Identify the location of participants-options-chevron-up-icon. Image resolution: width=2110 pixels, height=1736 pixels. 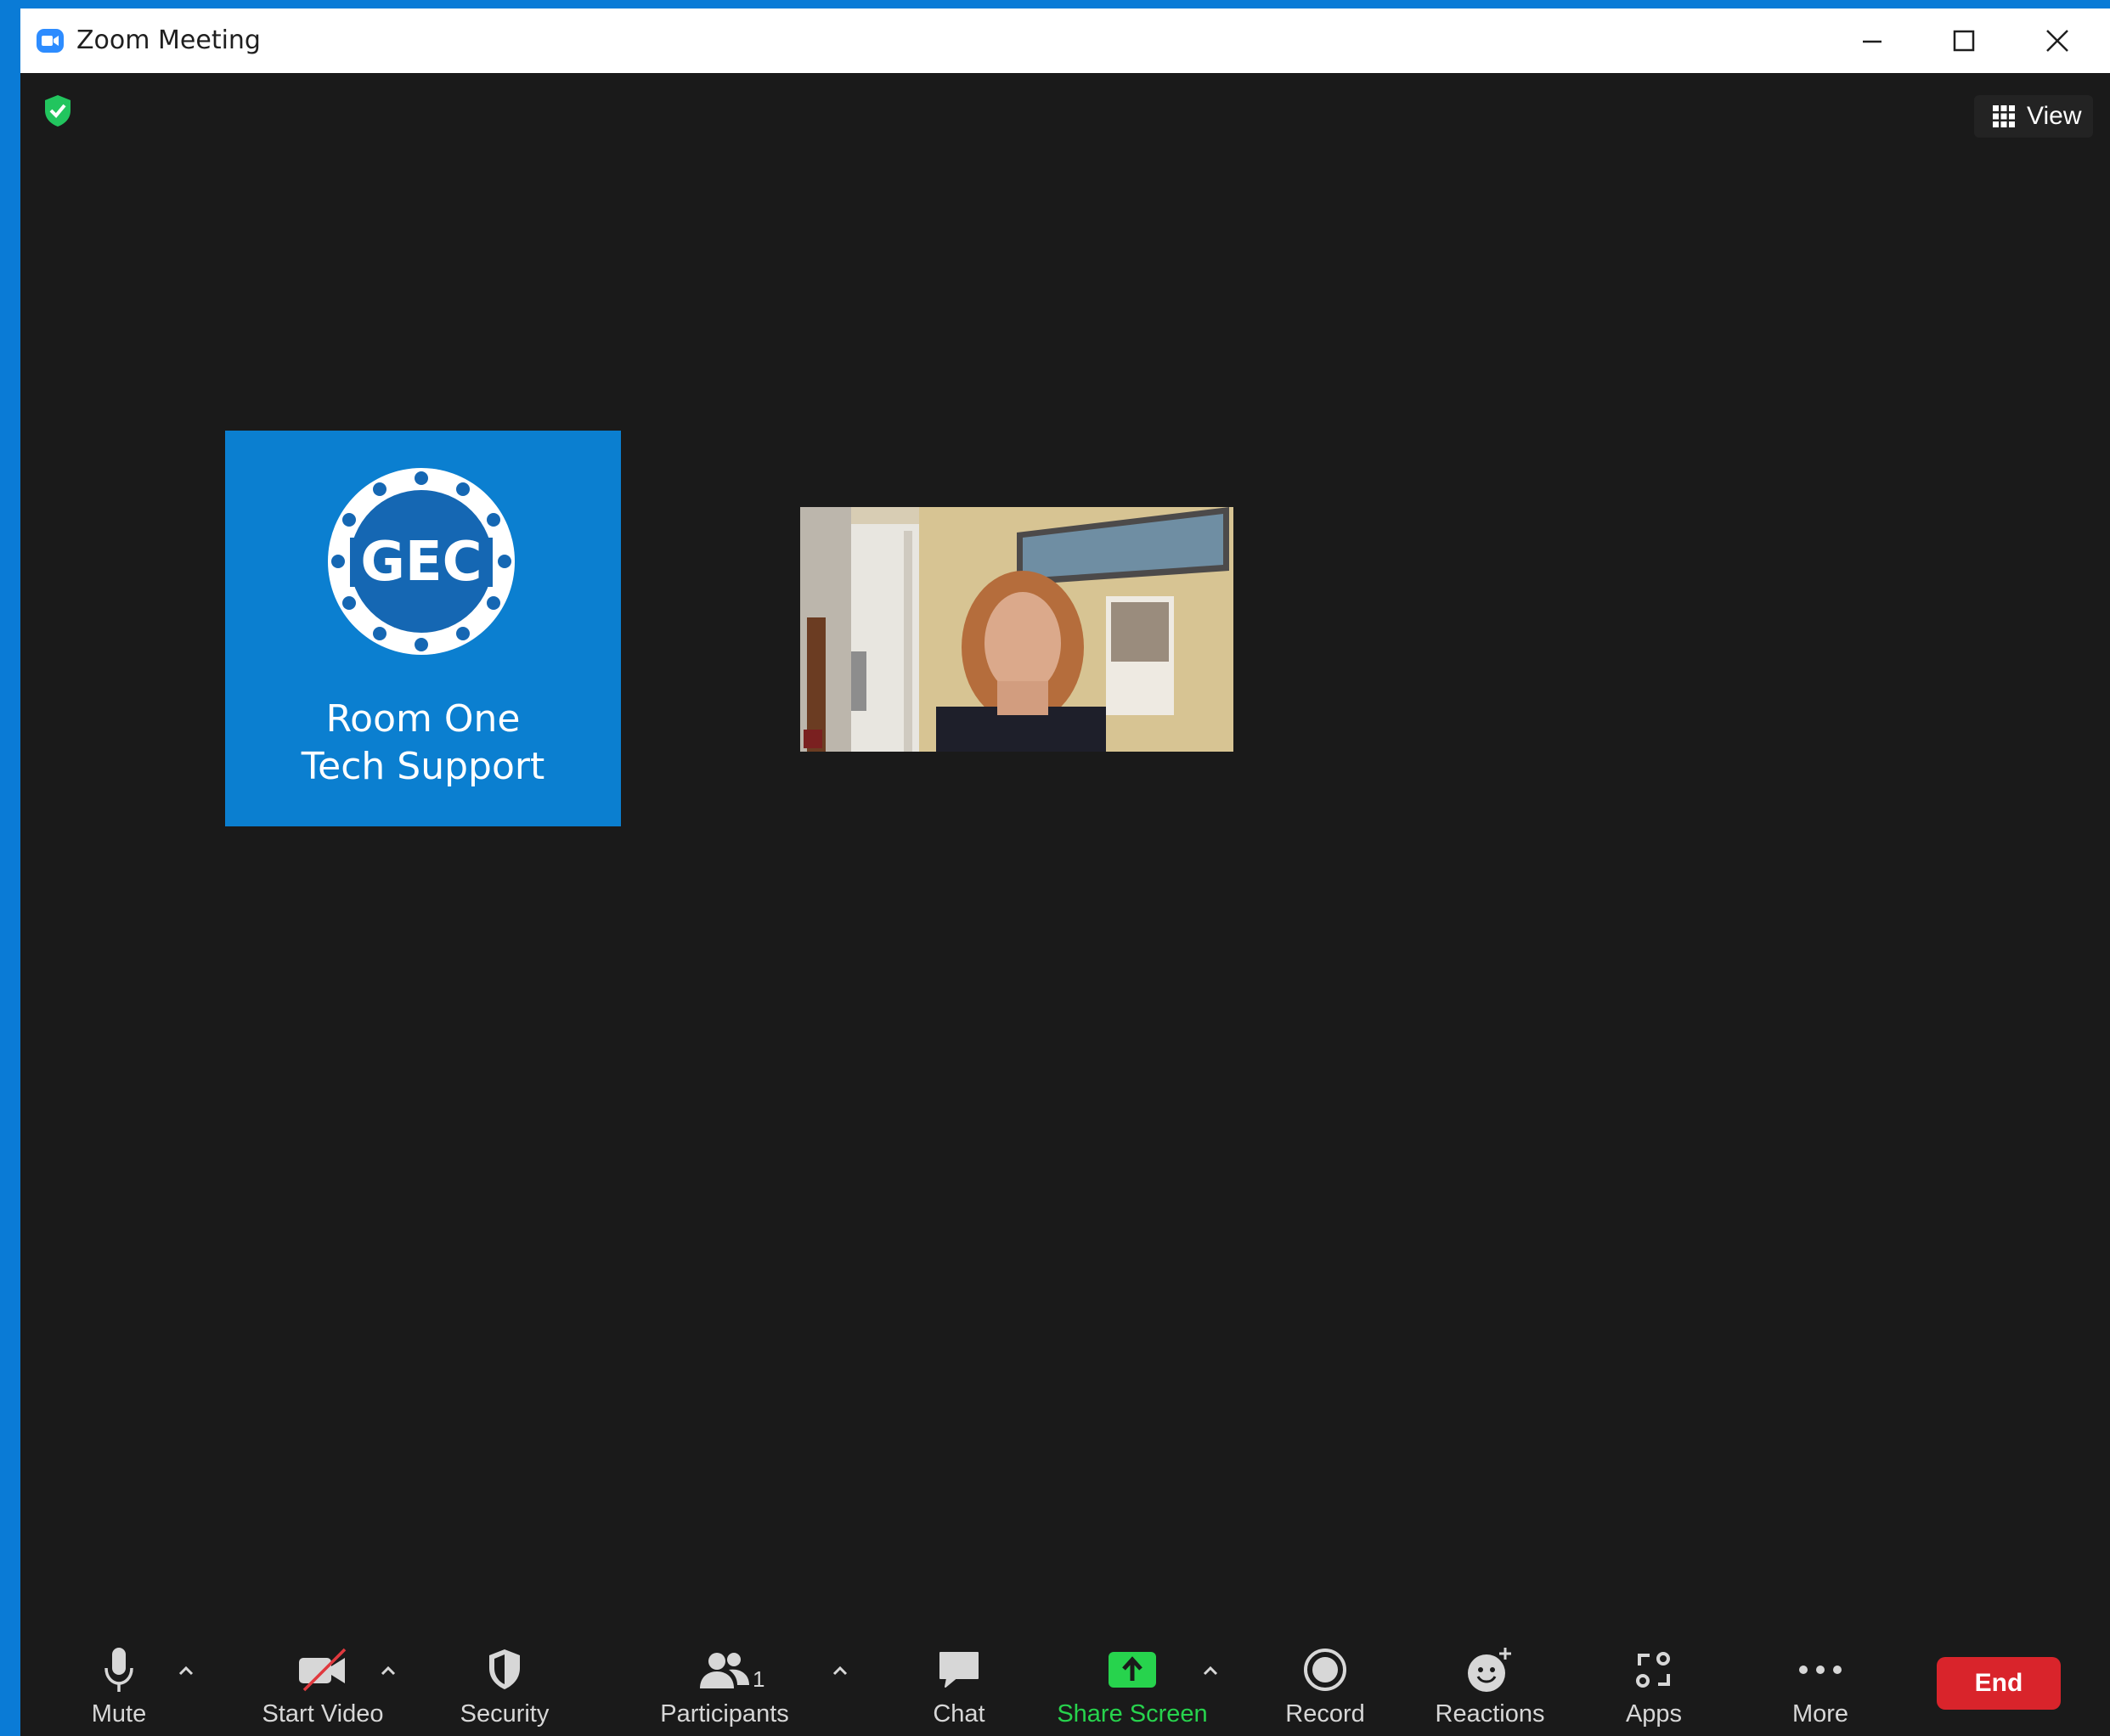
(840, 1670).